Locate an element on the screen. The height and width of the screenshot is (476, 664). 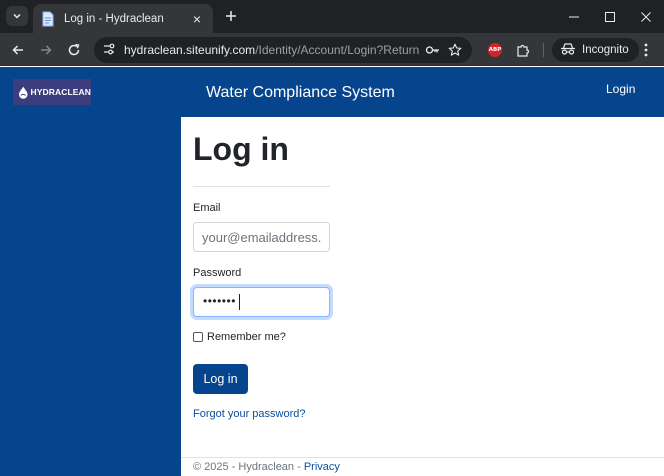
password-key-icon is located at coordinates (433, 50).